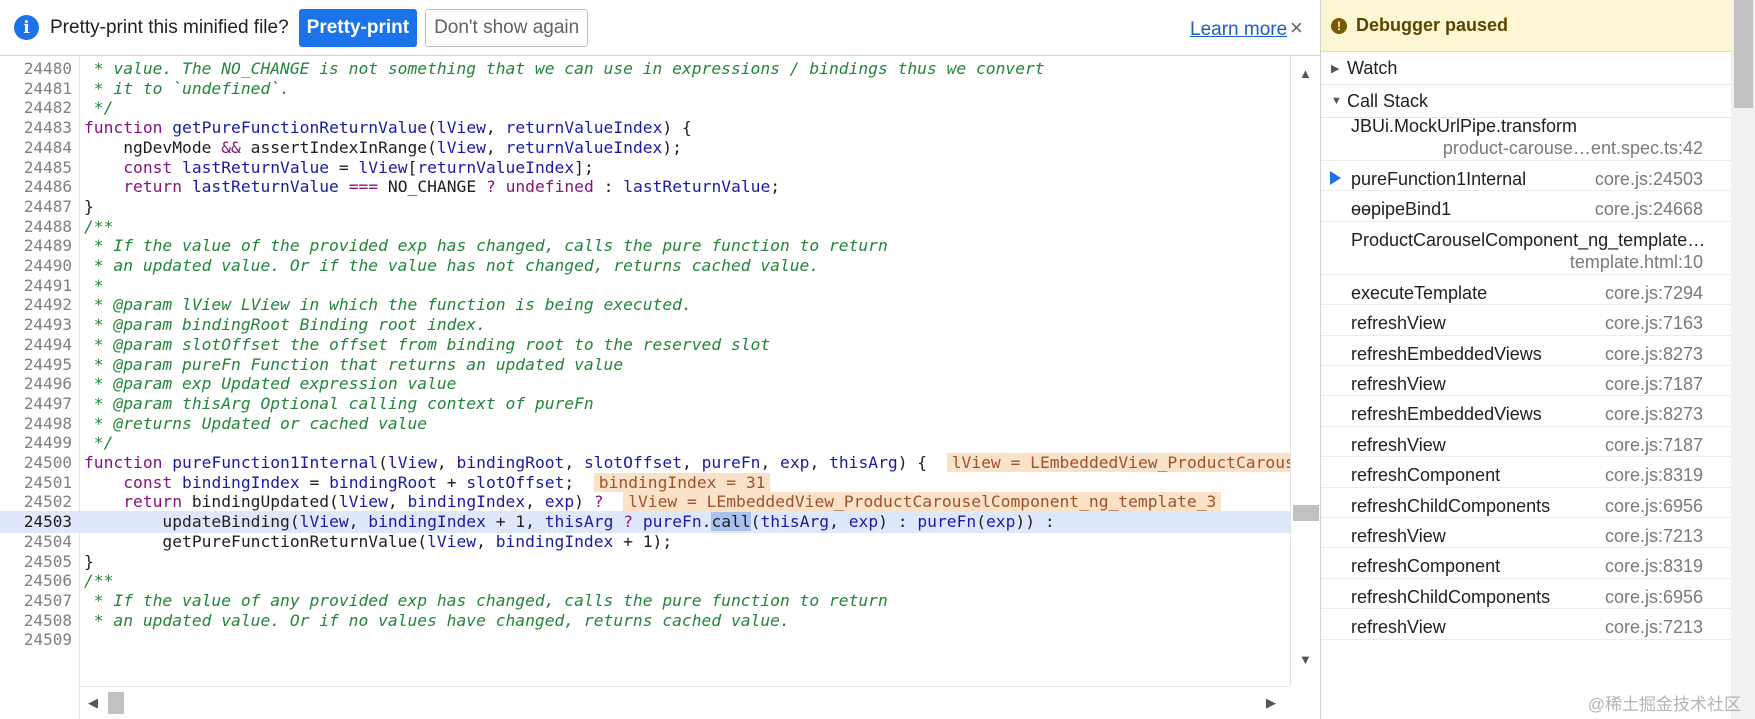 The width and height of the screenshot is (1755, 719). What do you see at coordinates (1305, 659) in the screenshot?
I see `scroll-down-icon: ▼` at bounding box center [1305, 659].